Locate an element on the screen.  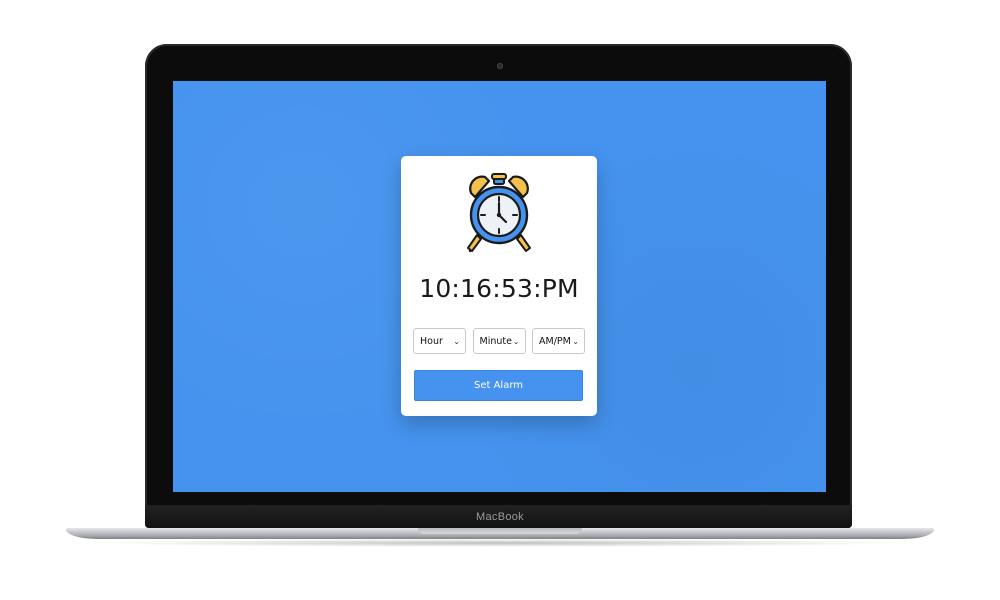
hour-select-label: Hour is located at coordinates (431, 341).